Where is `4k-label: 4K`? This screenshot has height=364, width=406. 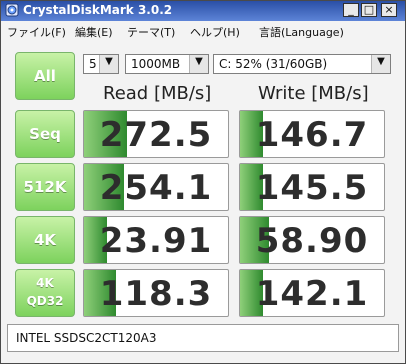 4k-label: 4K is located at coordinates (45, 240).